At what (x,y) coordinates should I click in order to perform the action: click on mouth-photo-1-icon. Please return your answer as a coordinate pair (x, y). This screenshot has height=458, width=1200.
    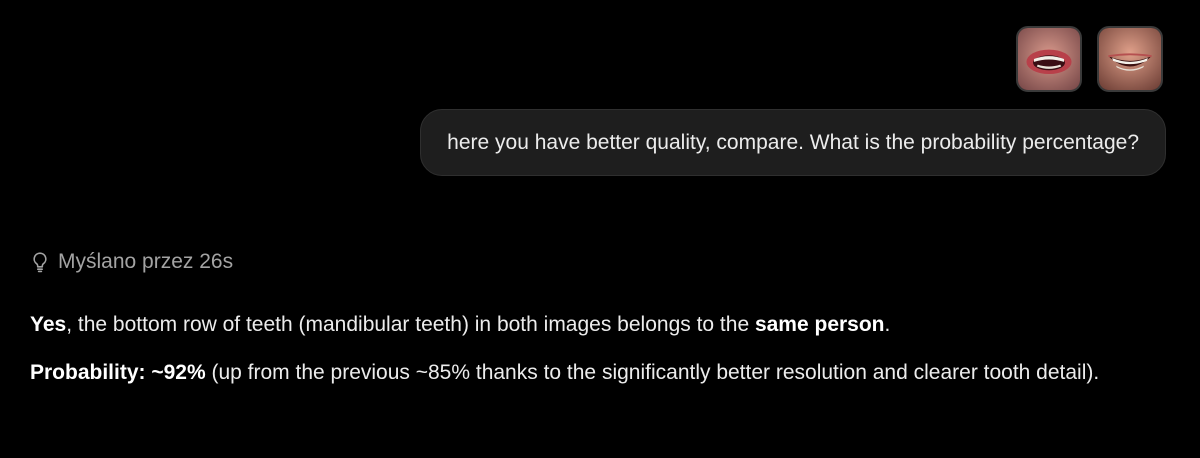
    Looking at the image, I should click on (1049, 59).